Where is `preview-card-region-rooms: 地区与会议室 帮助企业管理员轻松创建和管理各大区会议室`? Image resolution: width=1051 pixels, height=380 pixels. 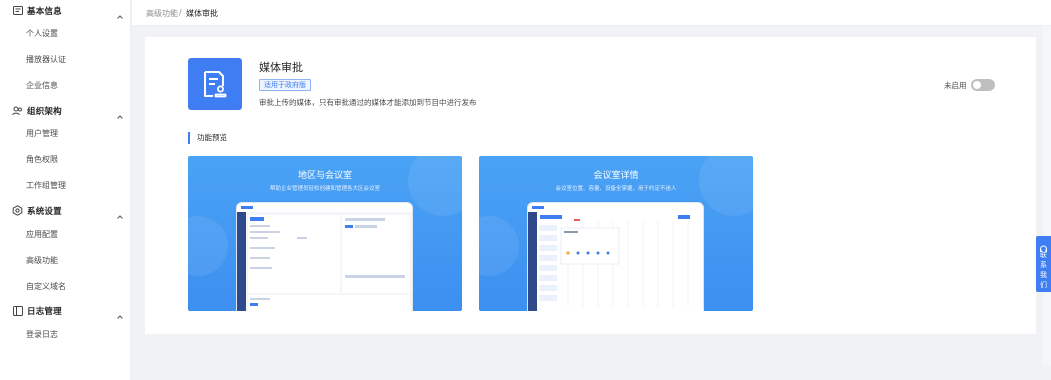 preview-card-region-rooms: 地区与会议室 帮助企业管理员轻松创建和管理各大区会议室 is located at coordinates (325, 233).